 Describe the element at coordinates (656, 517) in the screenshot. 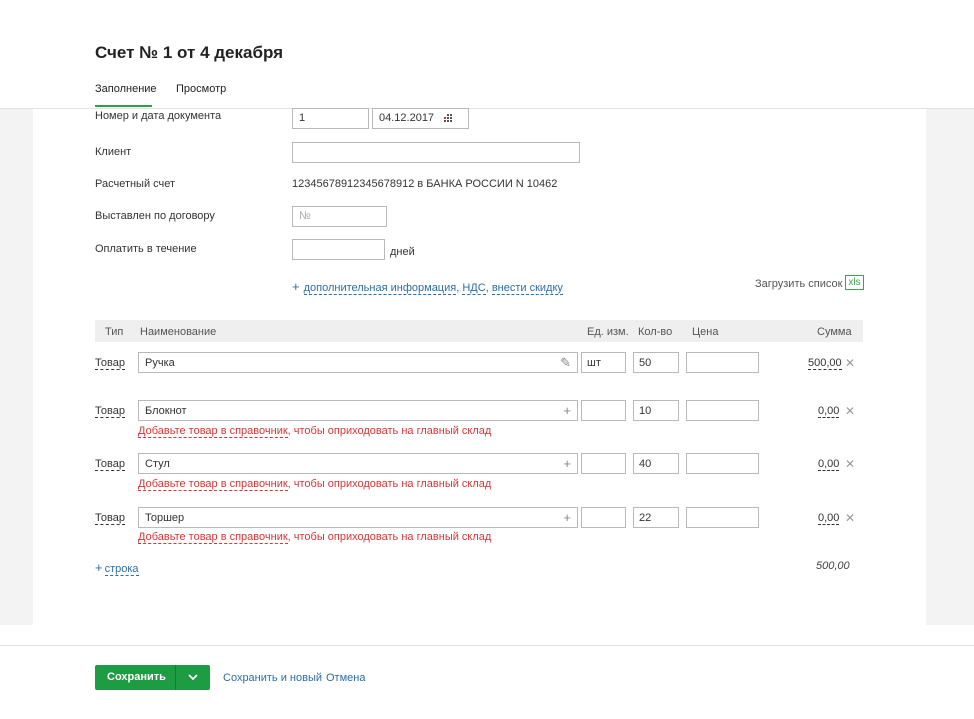

I see `item-qty-input: 22` at that location.